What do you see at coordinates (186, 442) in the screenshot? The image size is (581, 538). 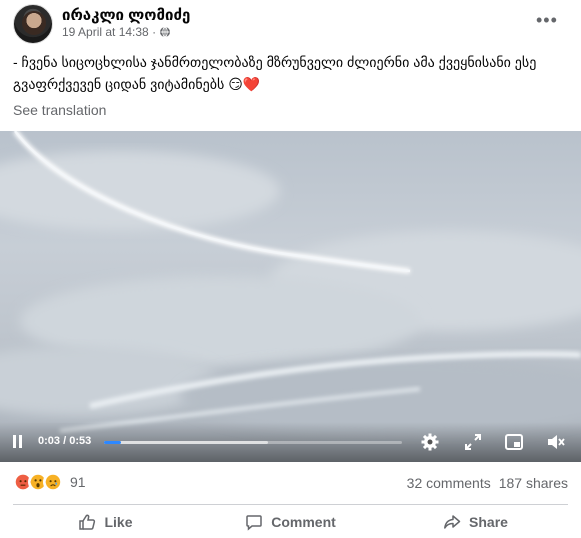 I see `buffered-bar` at bounding box center [186, 442].